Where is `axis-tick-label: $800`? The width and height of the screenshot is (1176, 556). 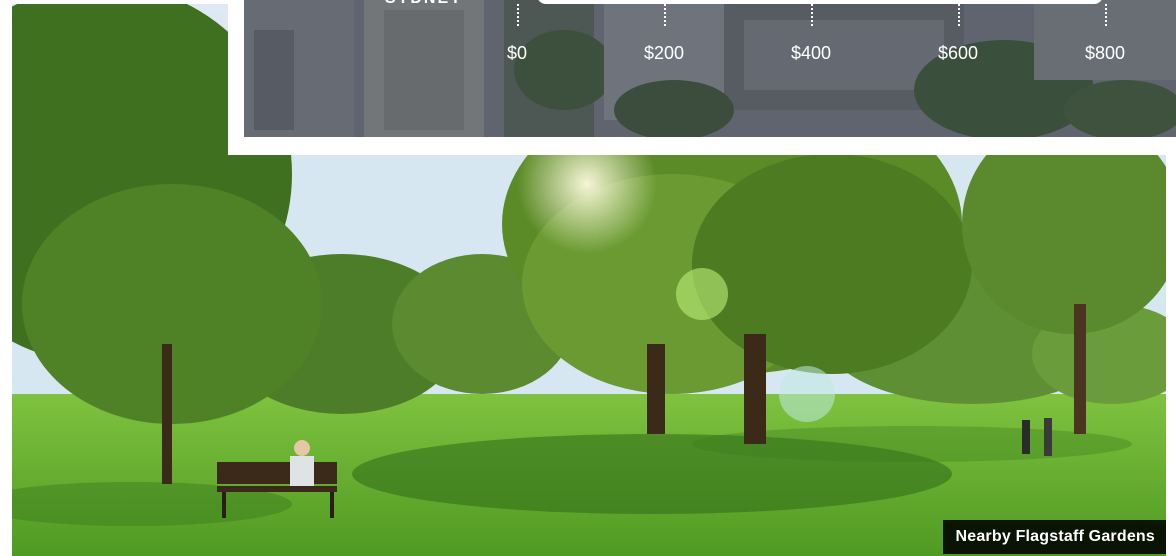 axis-tick-label: $800 is located at coordinates (1105, 53).